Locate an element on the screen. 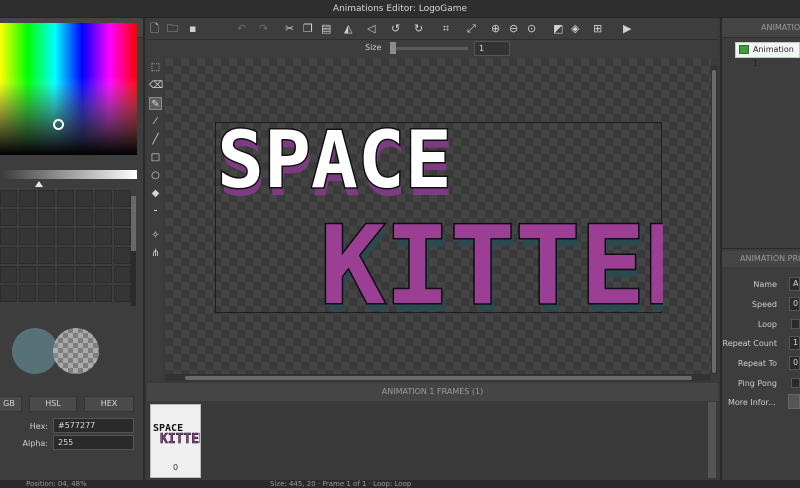  repeat-count-input: 1 is located at coordinates (794, 343).